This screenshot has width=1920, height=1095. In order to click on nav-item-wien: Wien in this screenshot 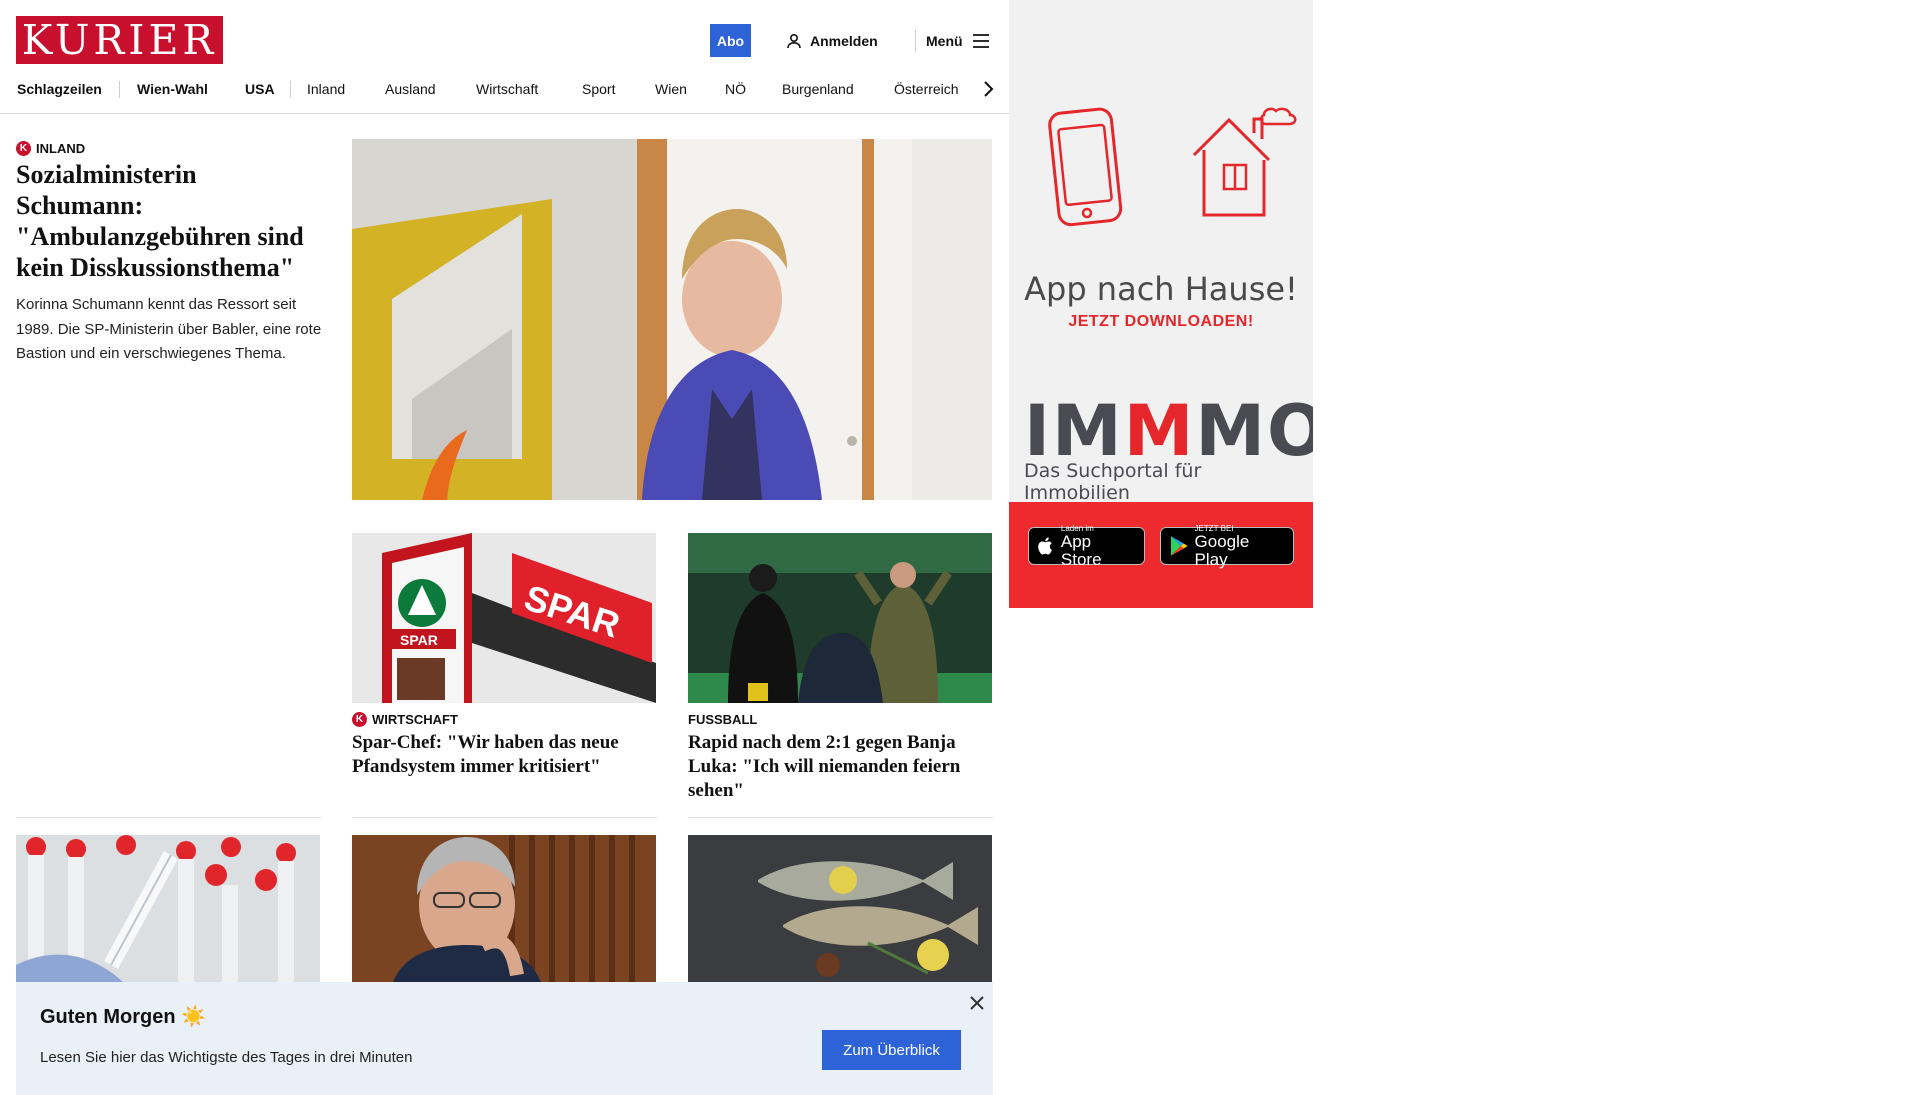, I will do `click(671, 89)`.